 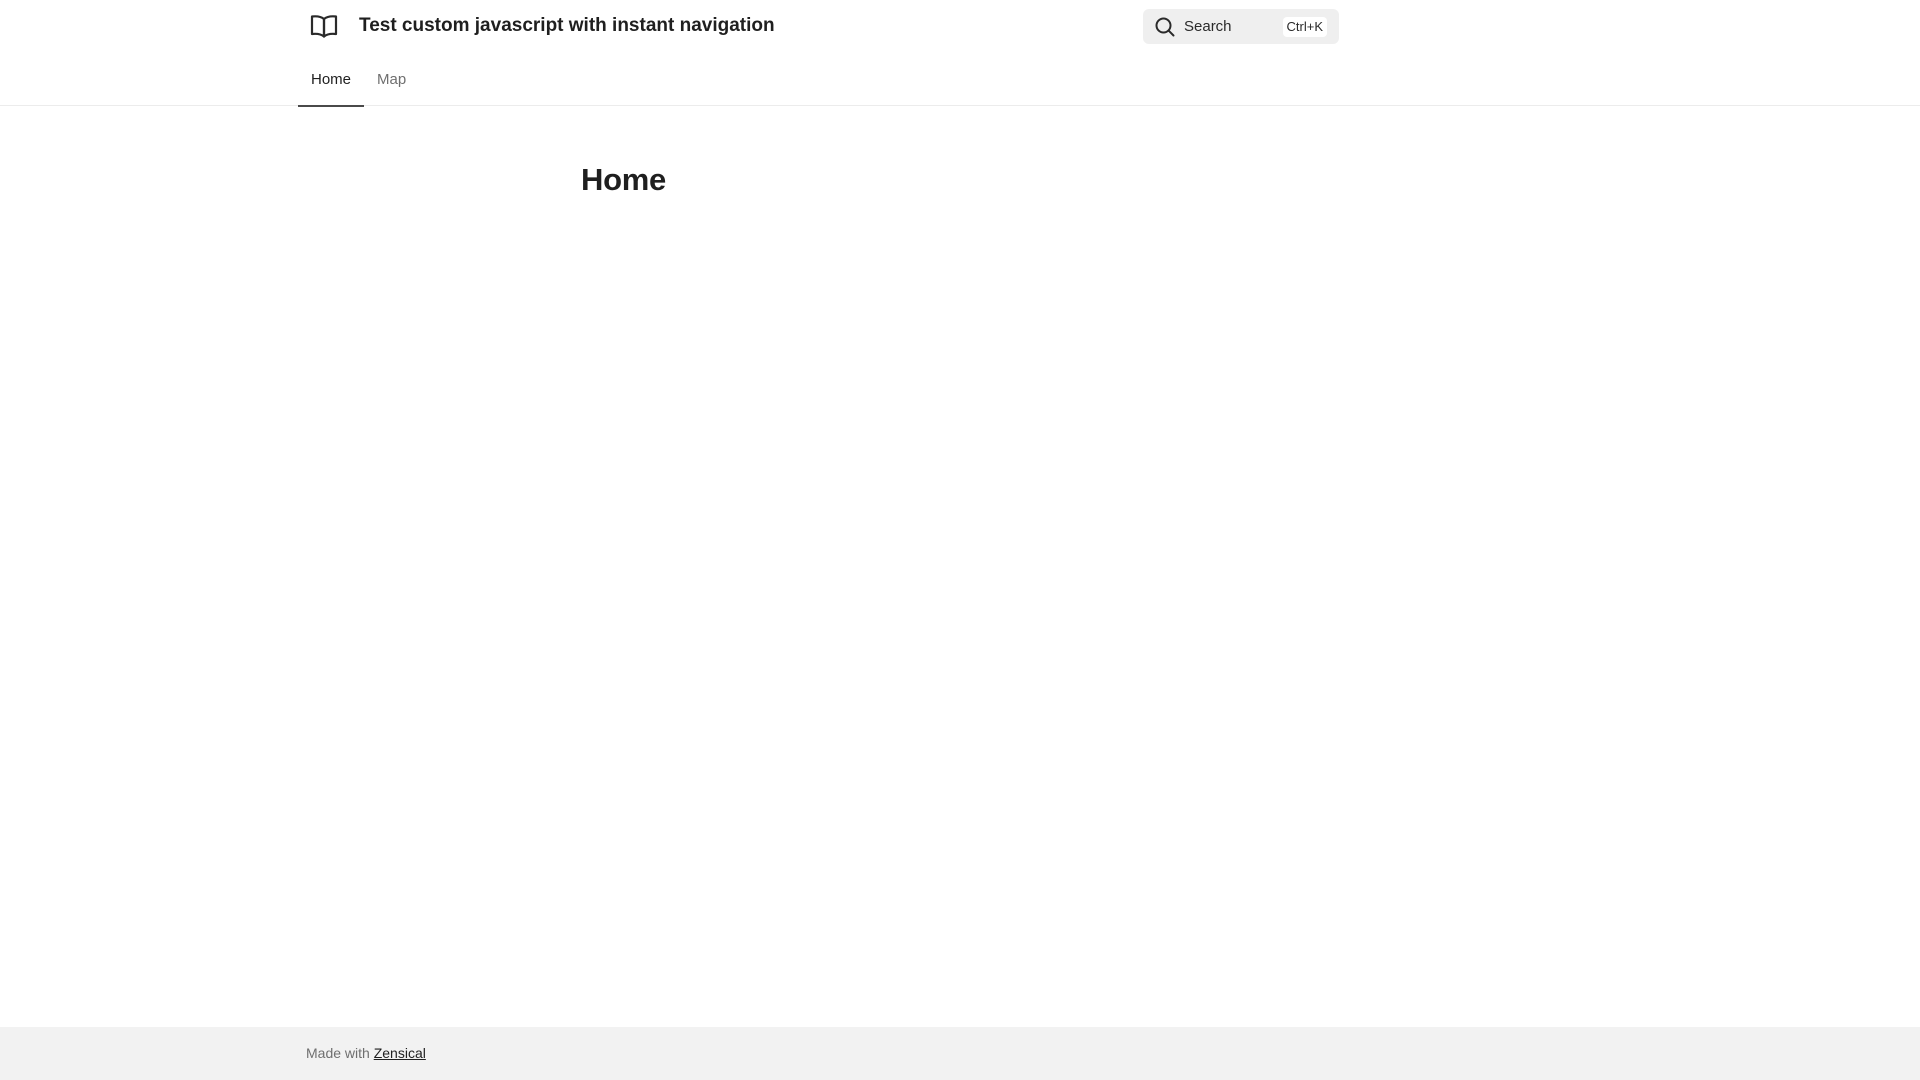 What do you see at coordinates (960, 1053) in the screenshot?
I see `site-footer: Made with Zensical` at bounding box center [960, 1053].